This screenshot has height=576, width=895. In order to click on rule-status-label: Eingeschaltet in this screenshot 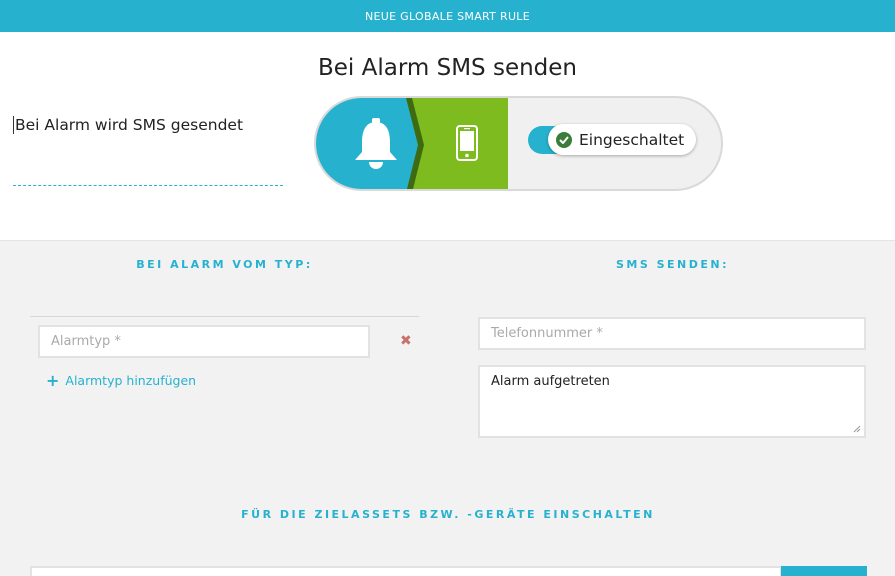, I will do `click(632, 139)`.